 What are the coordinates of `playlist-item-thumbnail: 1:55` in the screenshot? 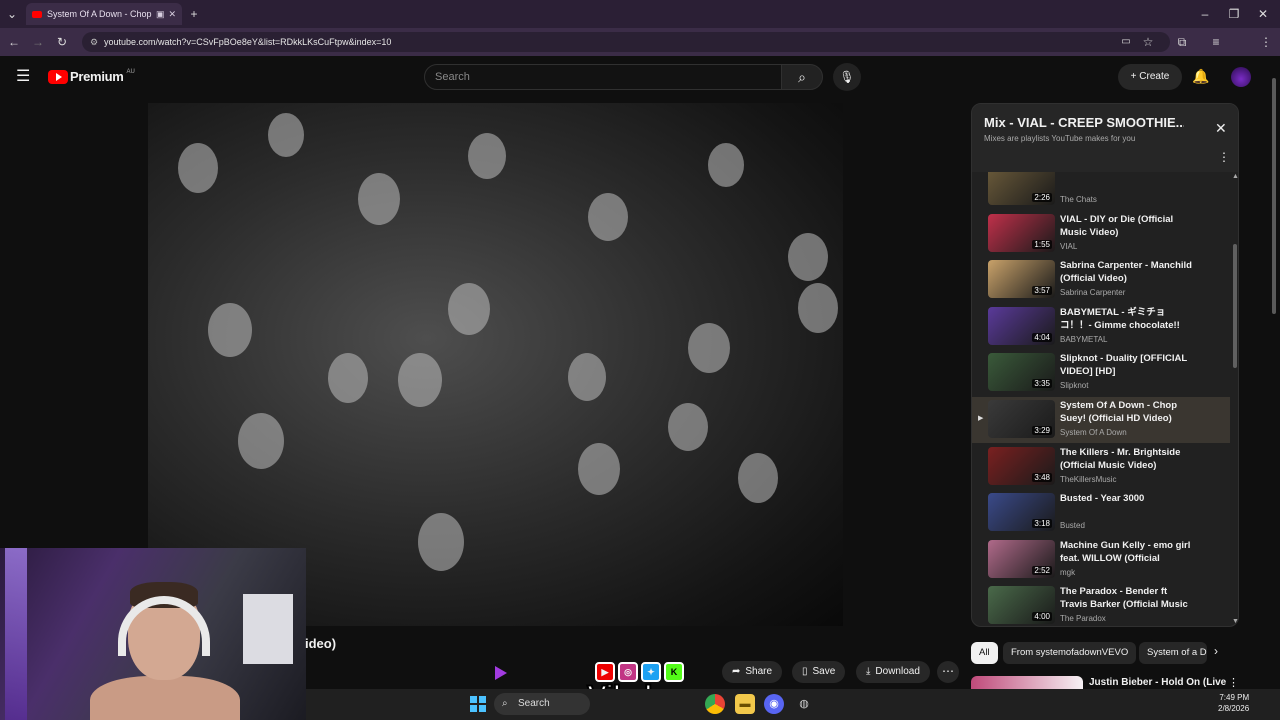 It's located at (1021, 232).